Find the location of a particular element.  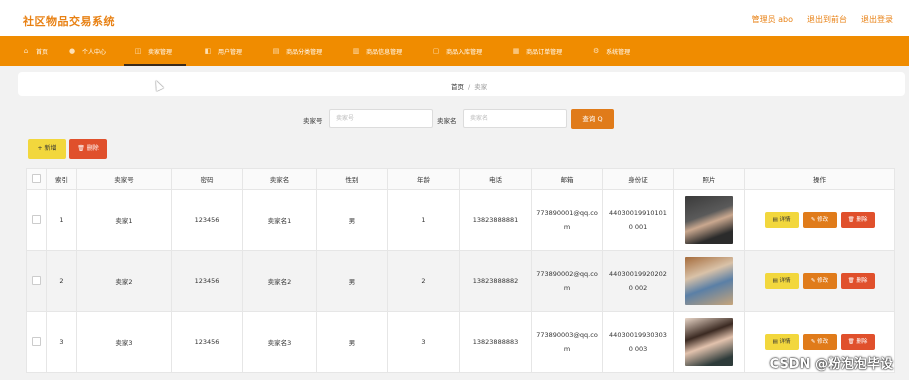

user-icon: ● is located at coordinates (72, 51).